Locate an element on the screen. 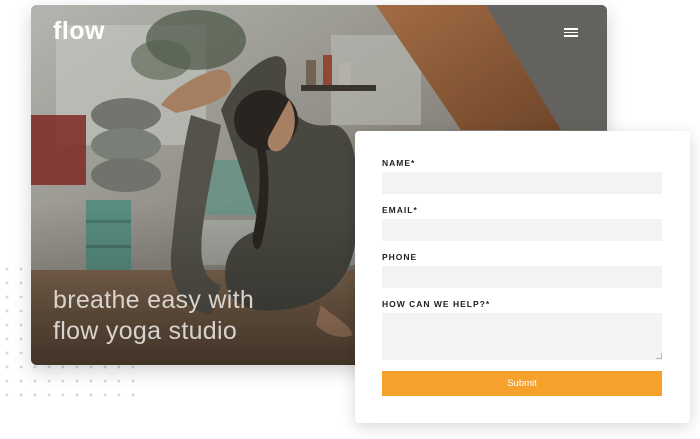 The width and height of the screenshot is (700, 439). hero-headline-line-2: flow yoga studio is located at coordinates (145, 331).